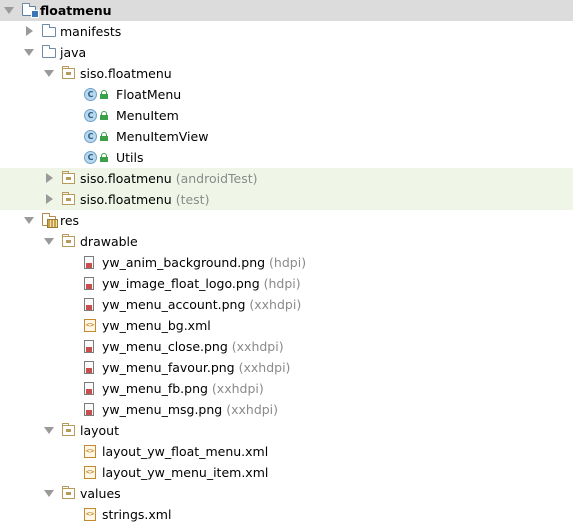 This screenshot has width=573, height=525. Describe the element at coordinates (286, 10) in the screenshot. I see `tree-row-floatmenu: floatmenu` at that location.